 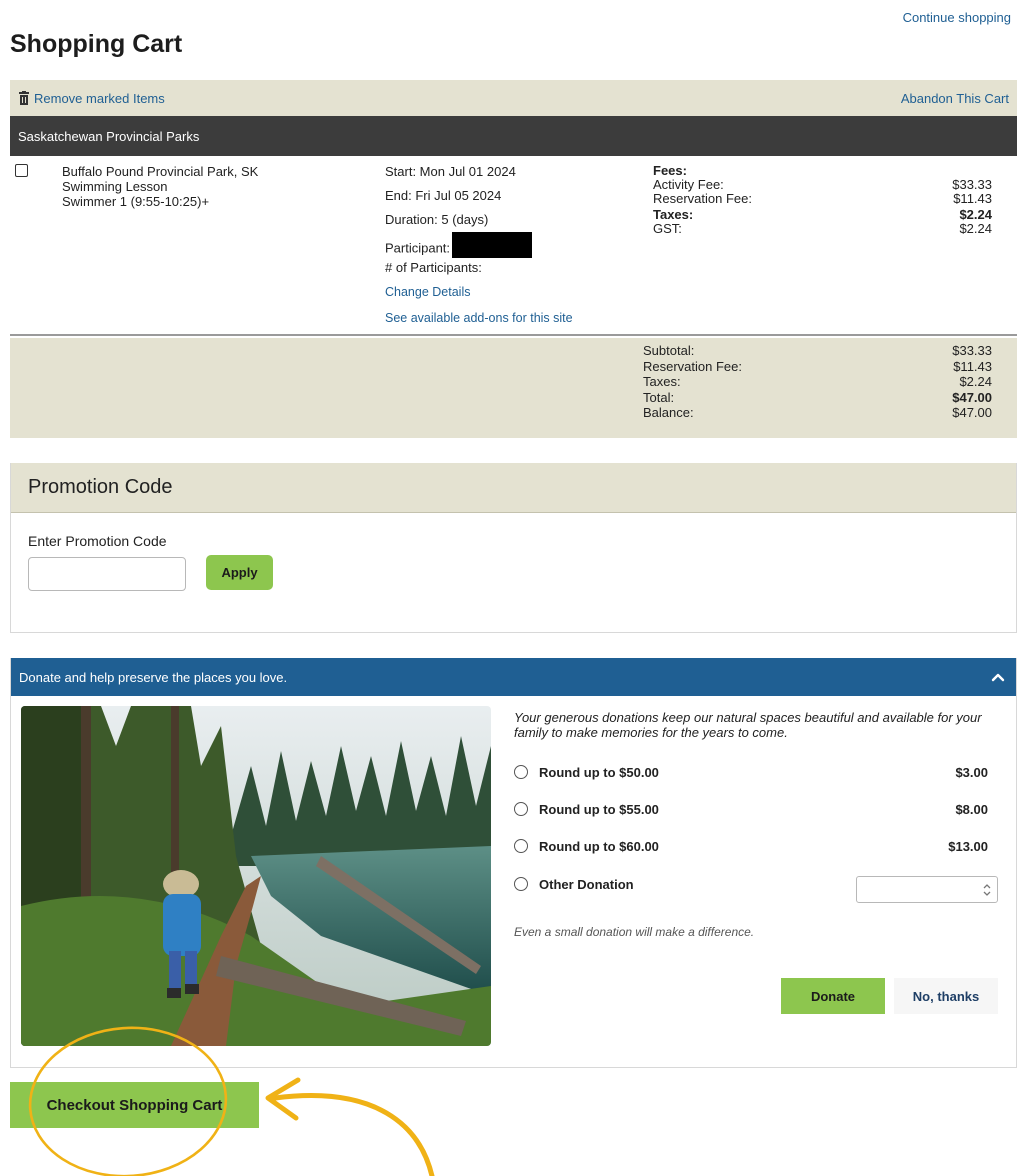 I want to click on item-select-checkbox, so click(x=21, y=170).